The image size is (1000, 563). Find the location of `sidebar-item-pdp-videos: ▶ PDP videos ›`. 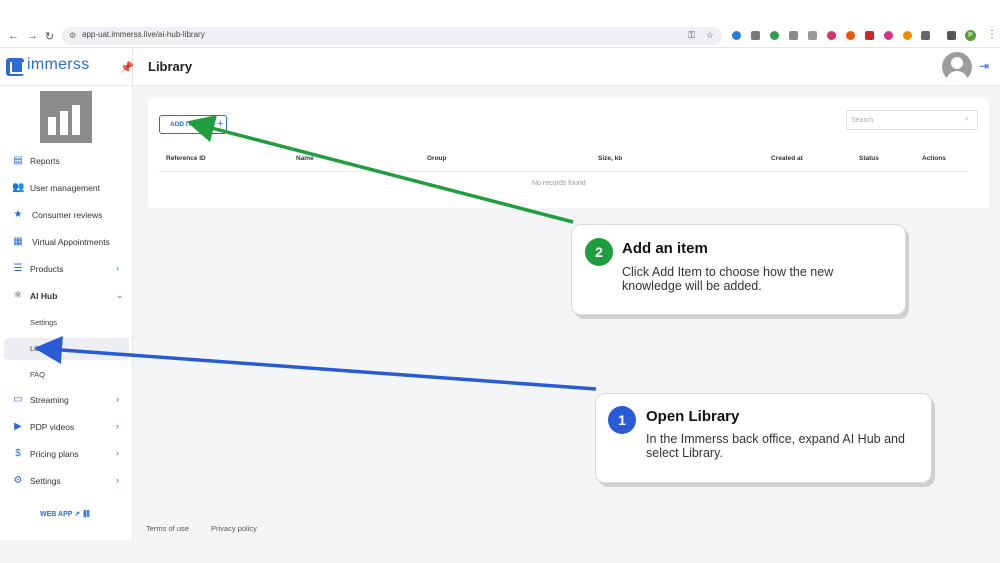

sidebar-item-pdp-videos: ▶ PDP videos › is located at coordinates (66, 427).